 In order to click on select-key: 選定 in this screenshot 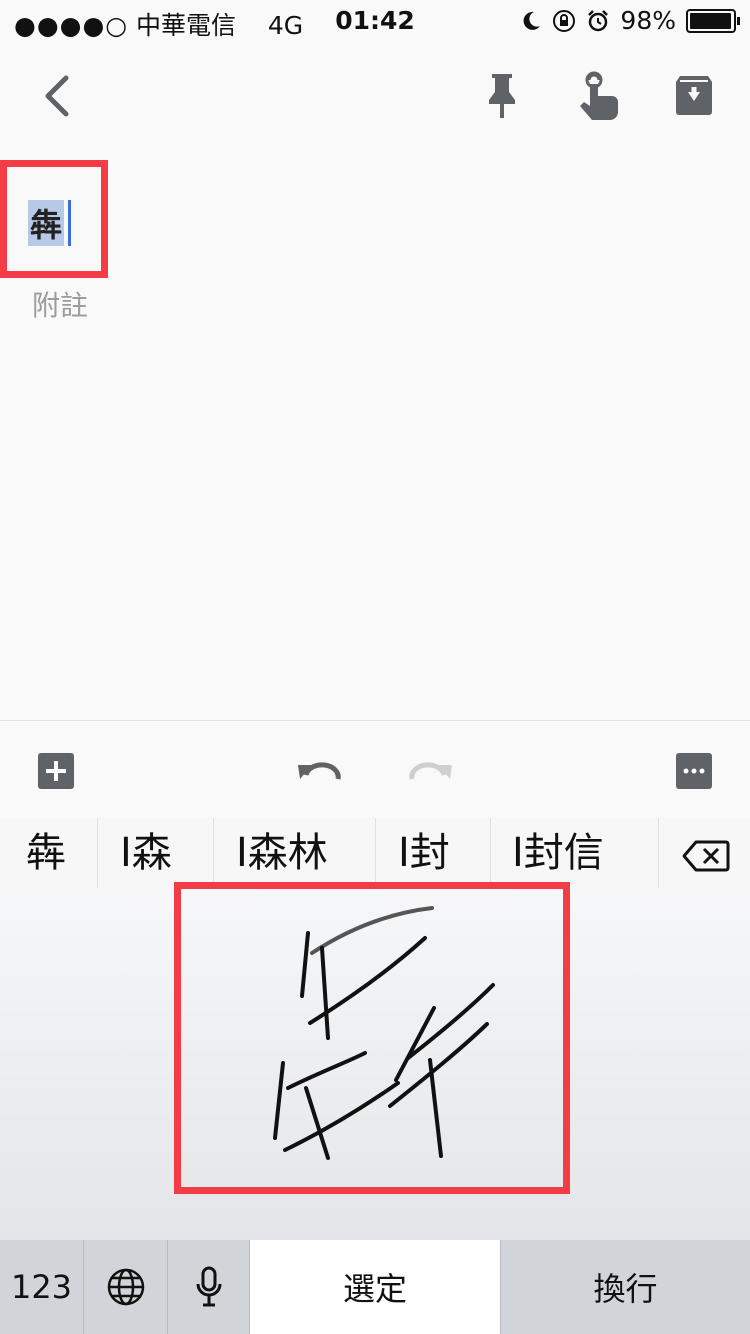, I will do `click(375, 1287)`.